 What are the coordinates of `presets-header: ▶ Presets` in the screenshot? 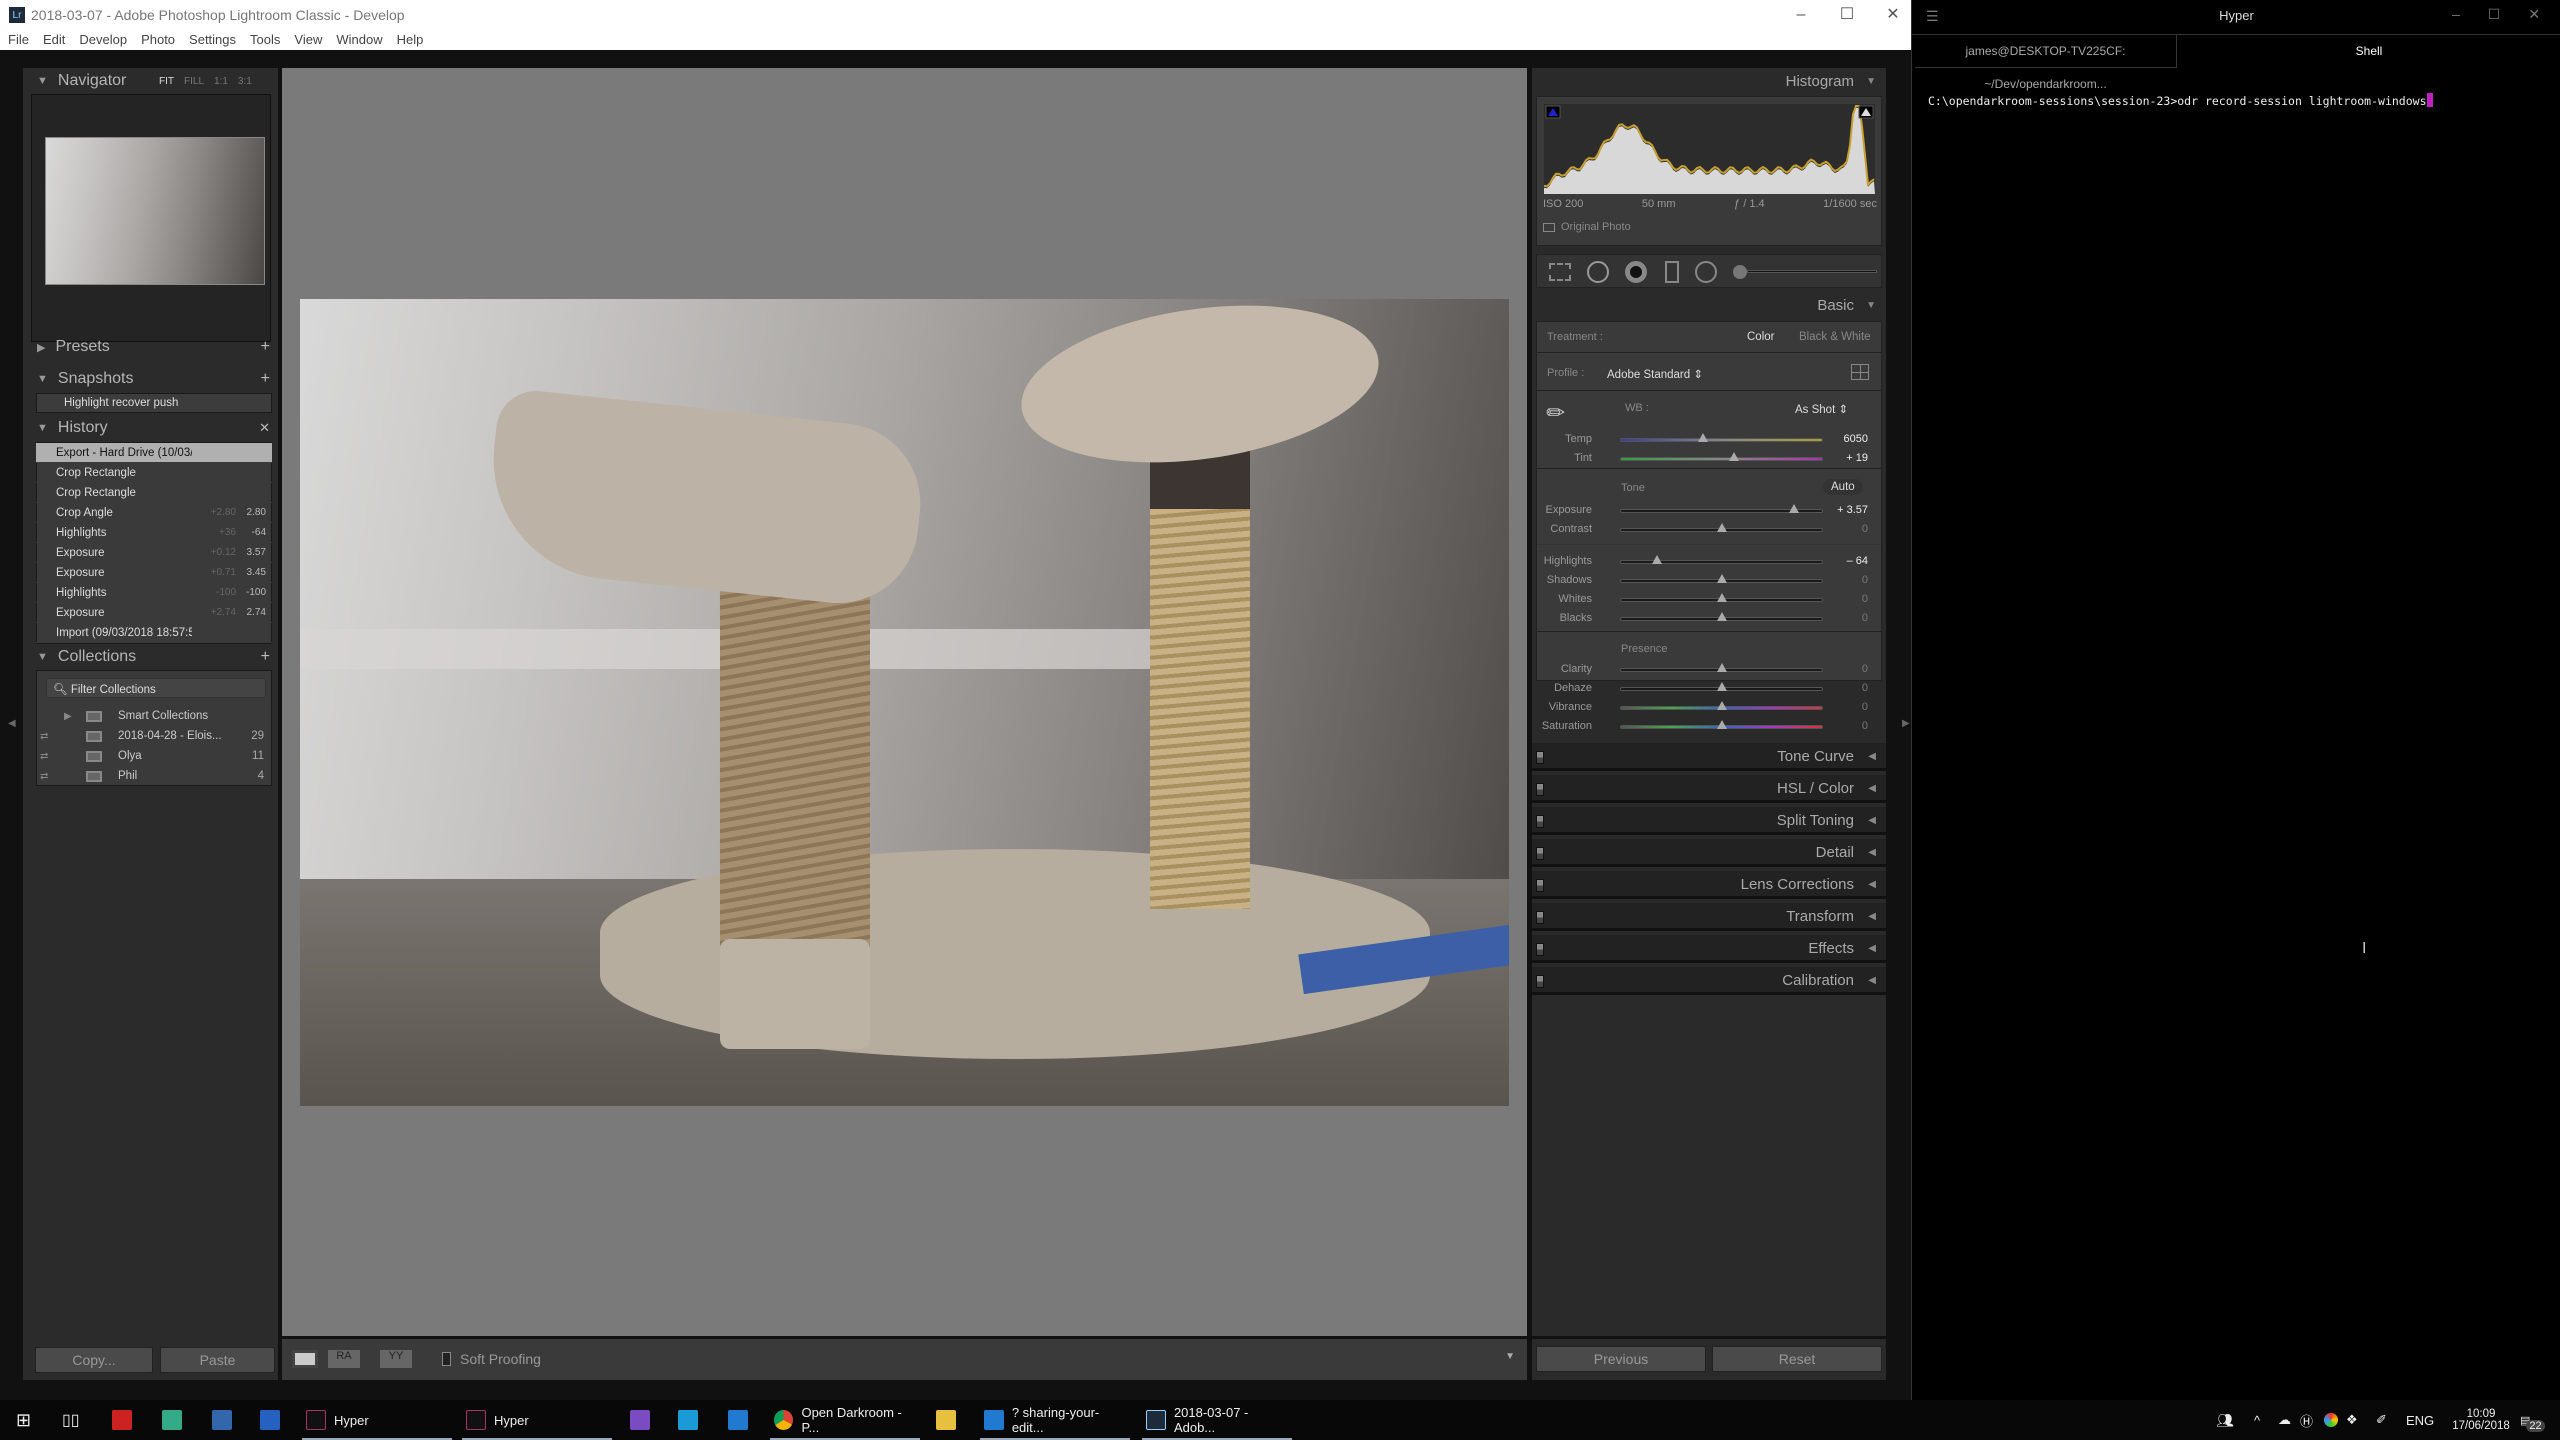 It's located at (73, 347).